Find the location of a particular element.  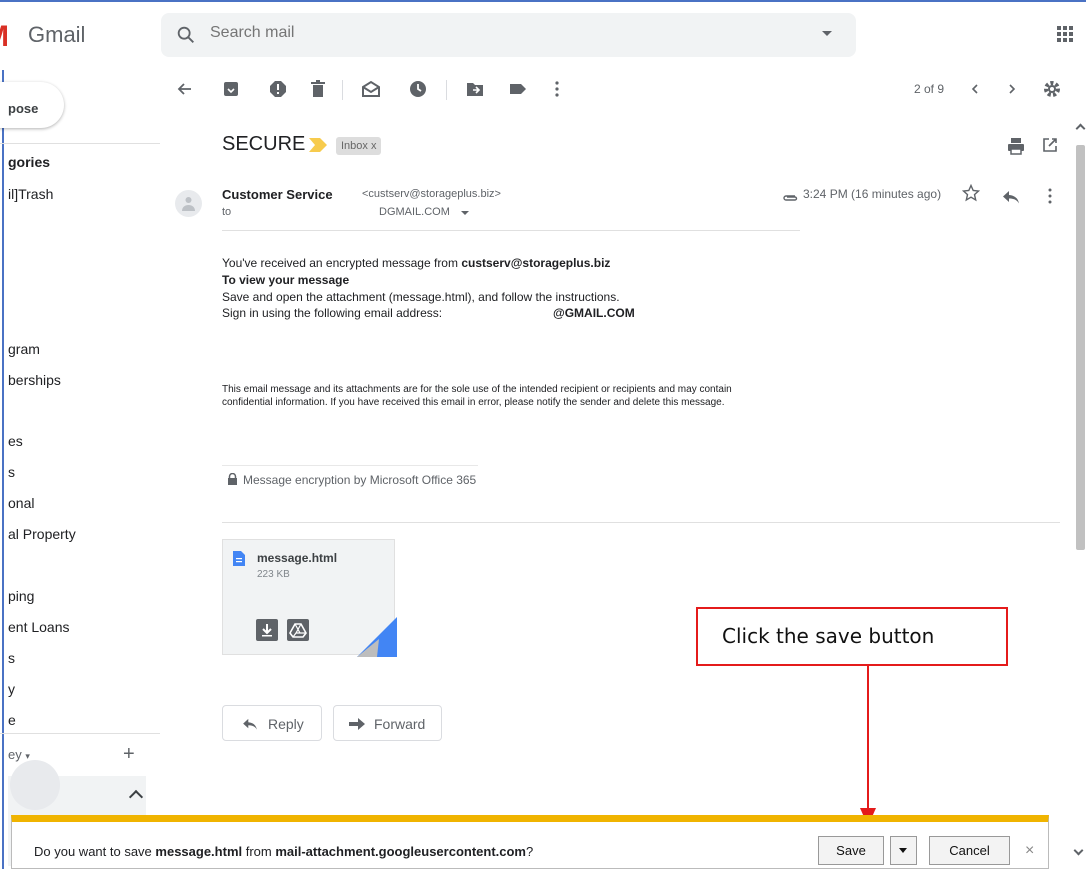

forward-button: Forward is located at coordinates (387, 723).